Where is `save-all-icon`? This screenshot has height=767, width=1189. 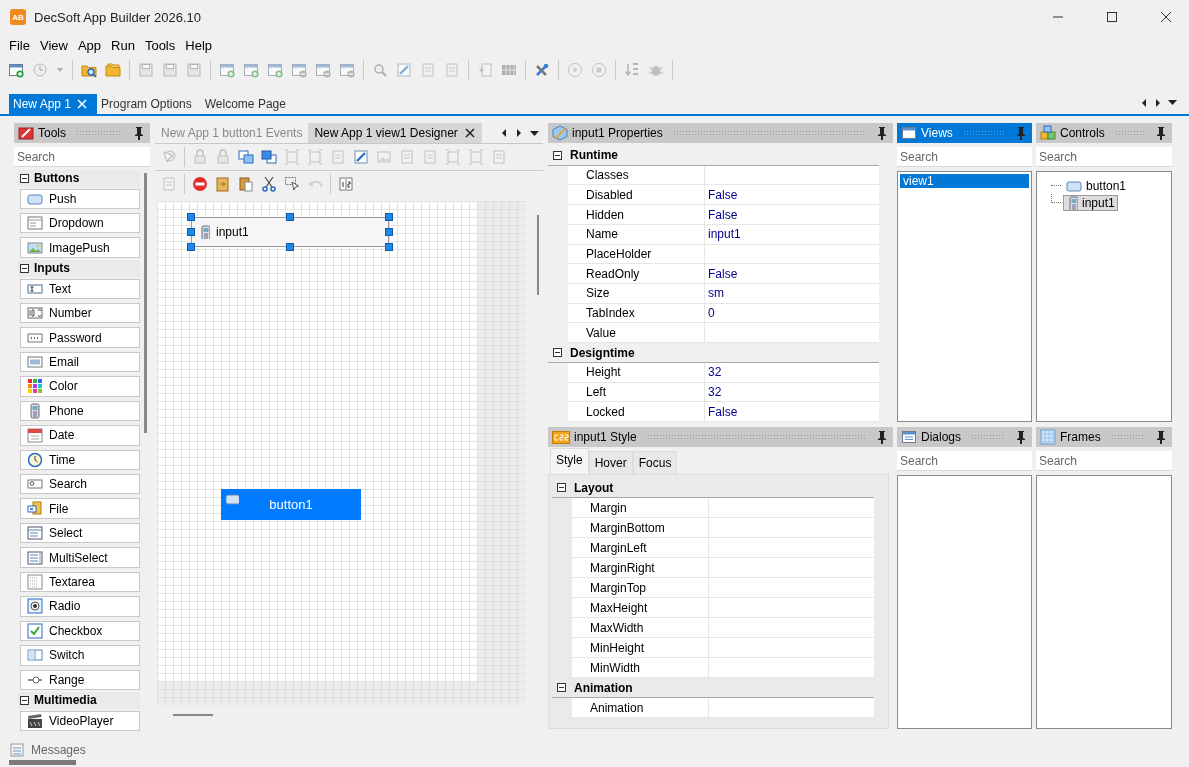
save-all-icon is located at coordinates (194, 70).